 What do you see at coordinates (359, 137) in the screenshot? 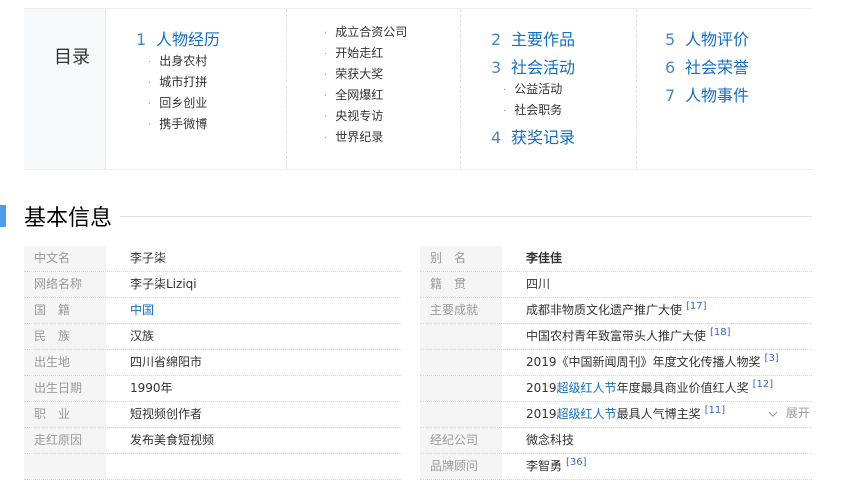
I see `toc-subitem-label: 世界纪录` at bounding box center [359, 137].